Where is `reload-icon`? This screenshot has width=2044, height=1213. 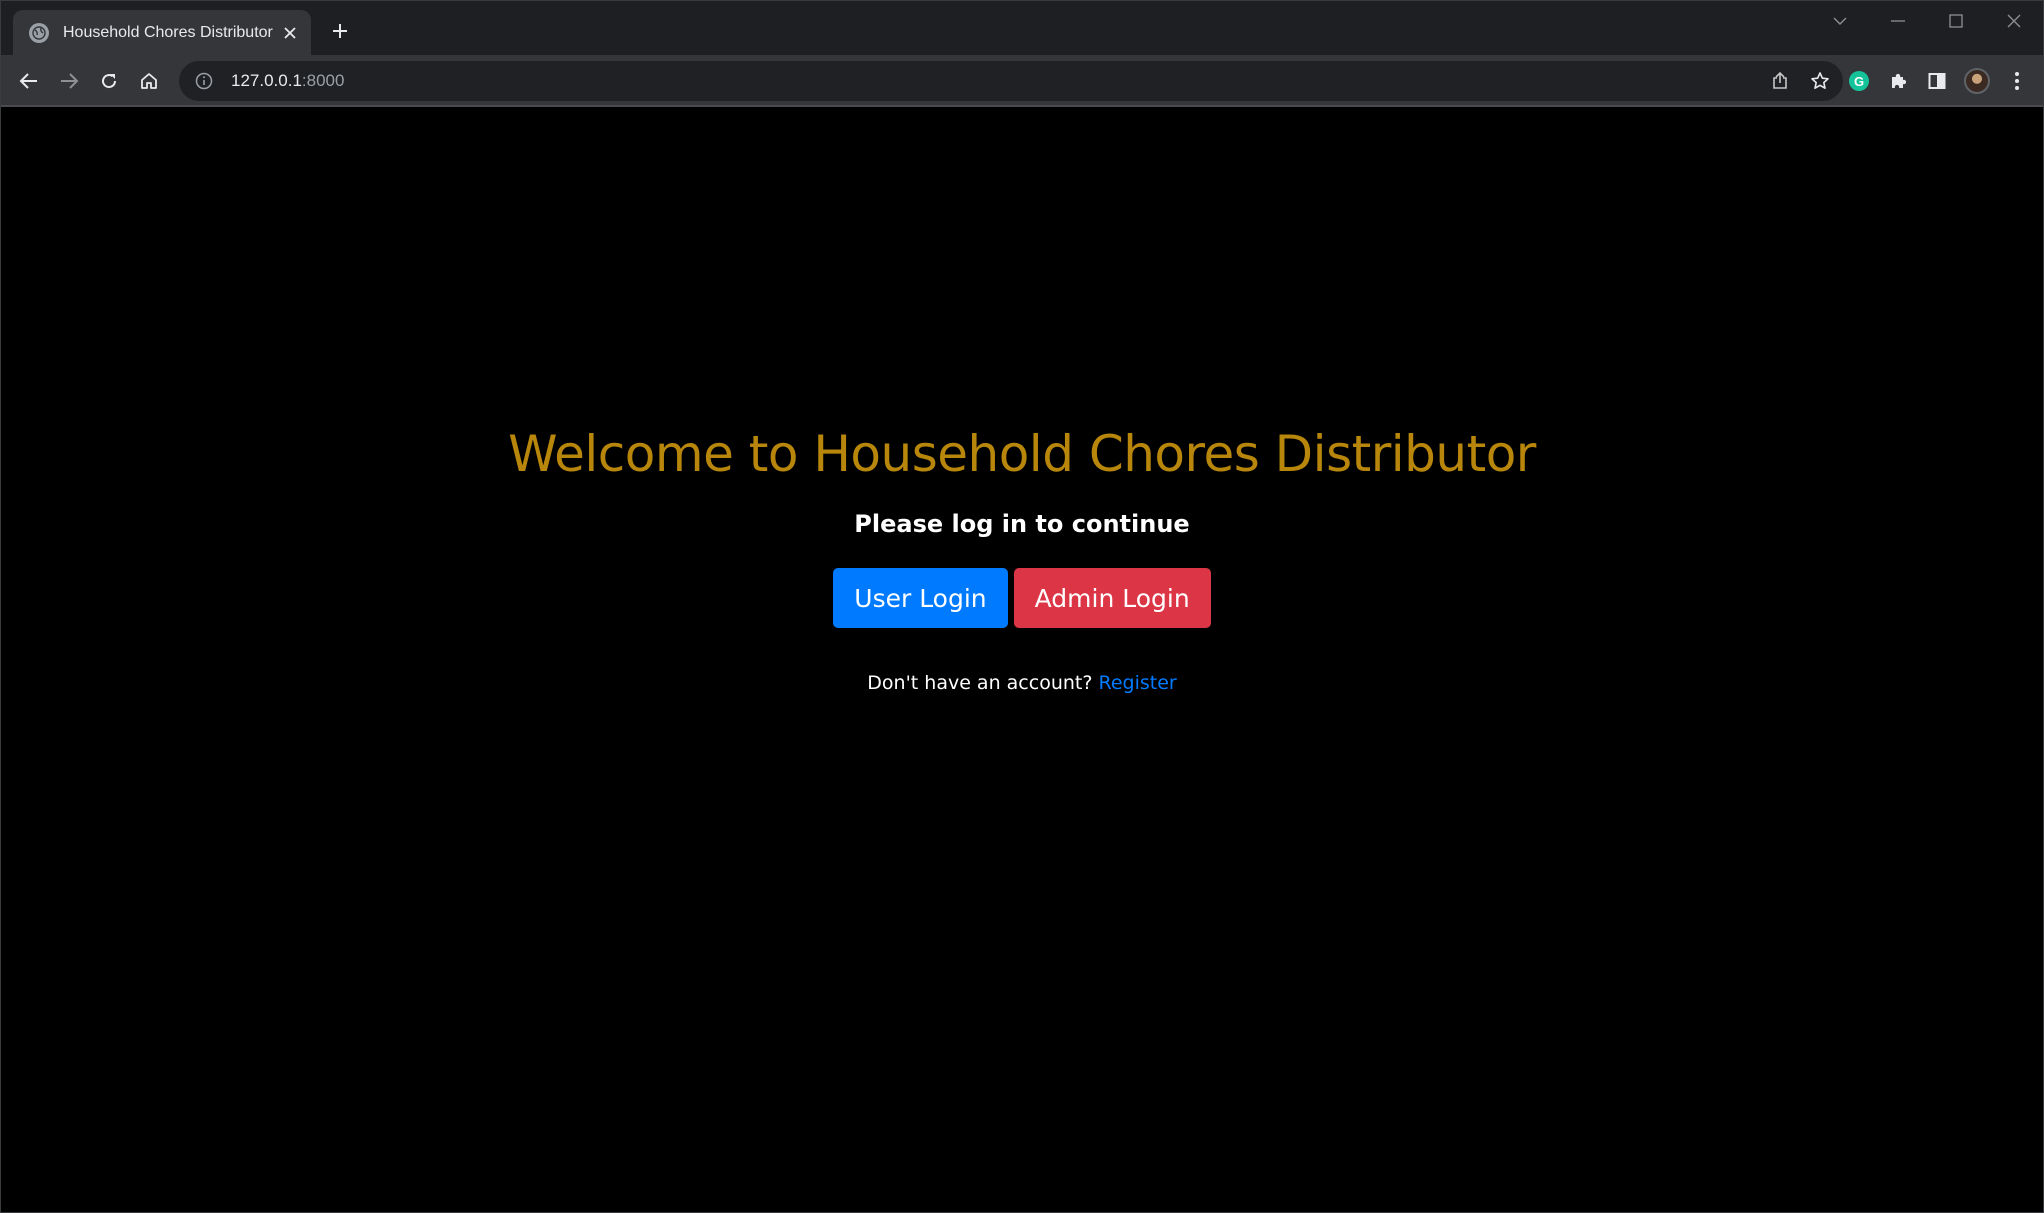
reload-icon is located at coordinates (109, 81).